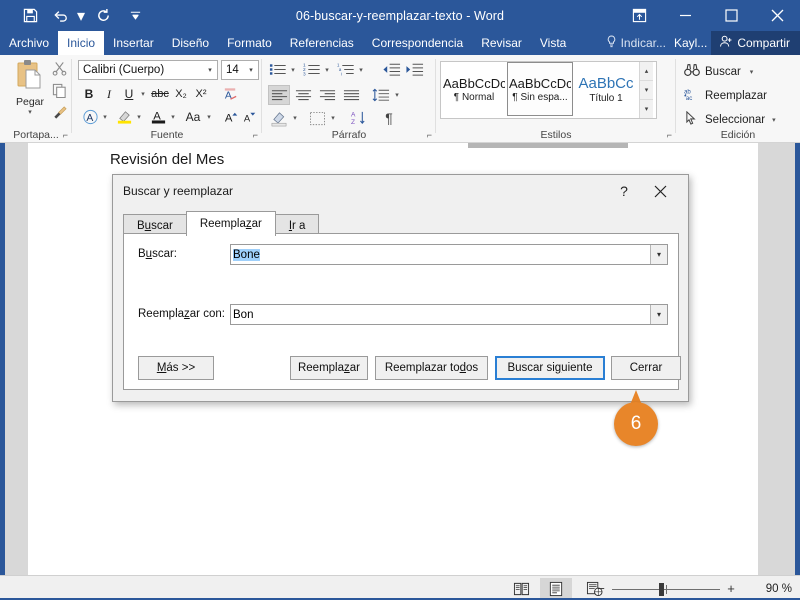 This screenshot has width=800, height=600. What do you see at coordinates (176, 368) in the screenshot?
I see `more-button: Más >>` at bounding box center [176, 368].